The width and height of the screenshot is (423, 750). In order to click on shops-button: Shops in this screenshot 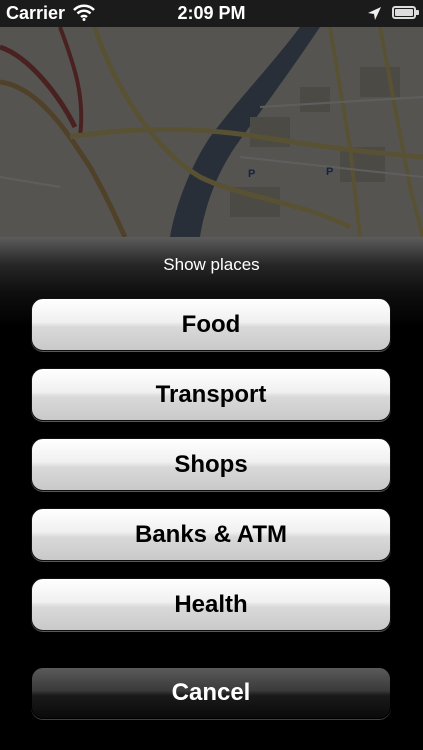, I will do `click(211, 464)`.